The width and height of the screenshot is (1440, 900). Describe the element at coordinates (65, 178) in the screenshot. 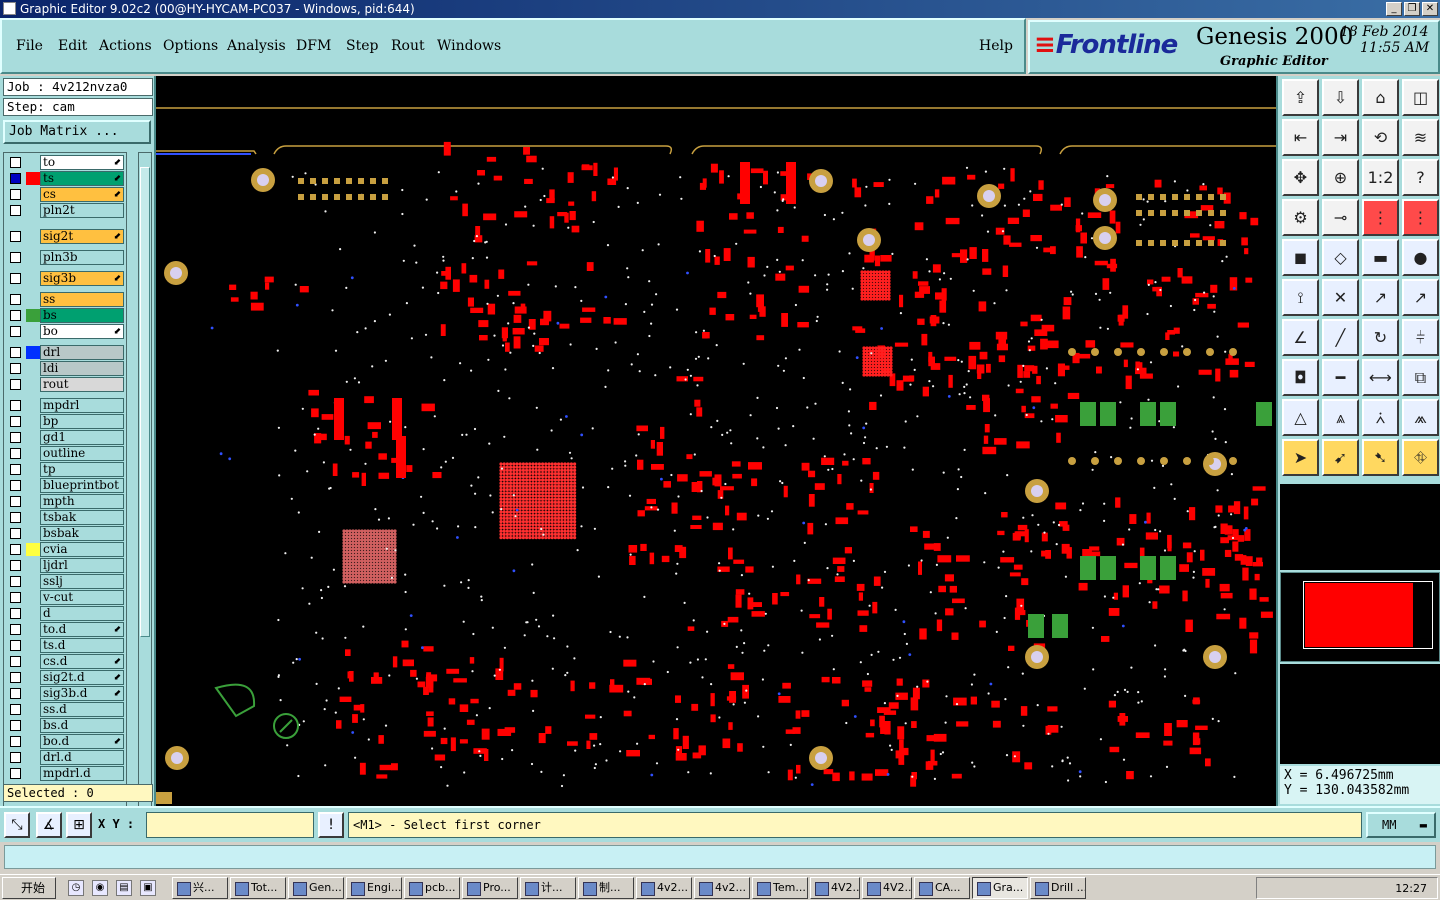

I see `layer-row-ts: ts ⬋` at that location.